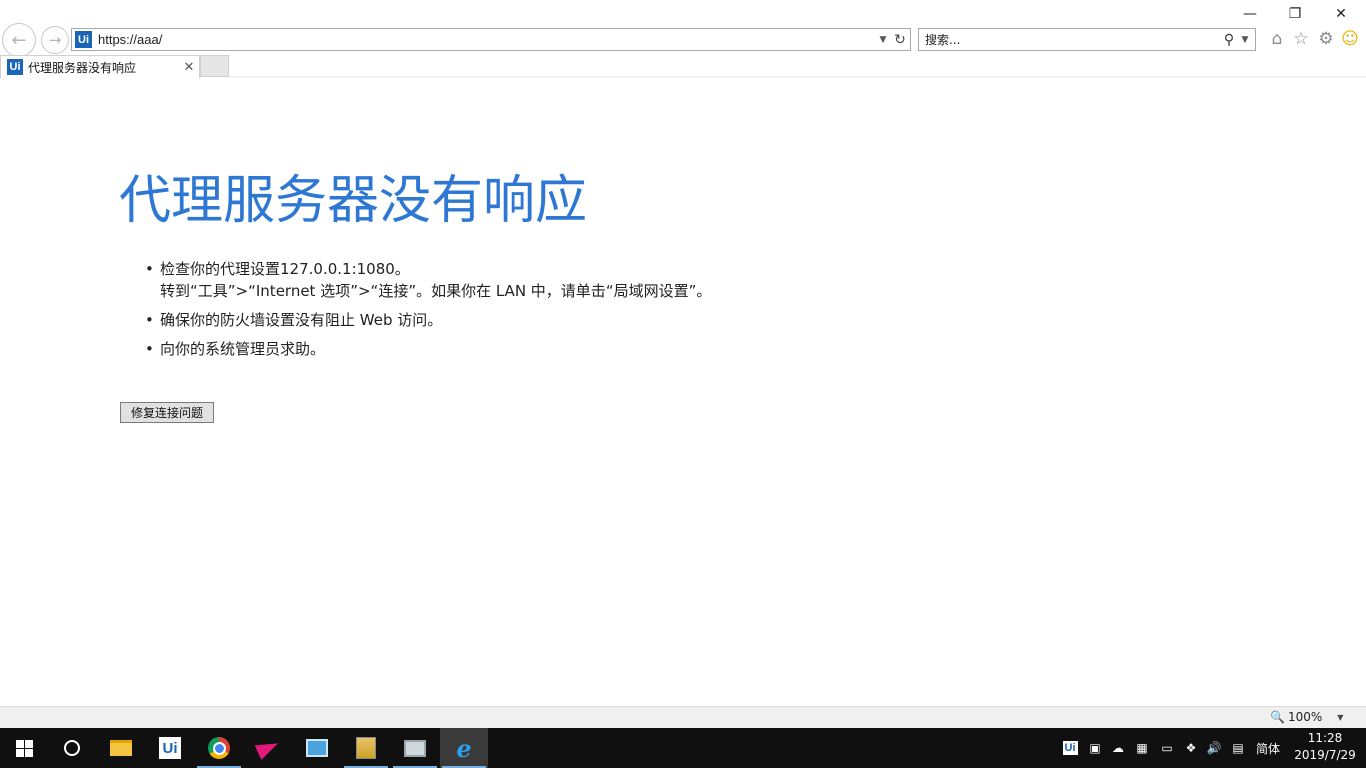 The image size is (1366, 768). Describe the element at coordinates (1268, 748) in the screenshot. I see `tray-input-language: 简体` at that location.